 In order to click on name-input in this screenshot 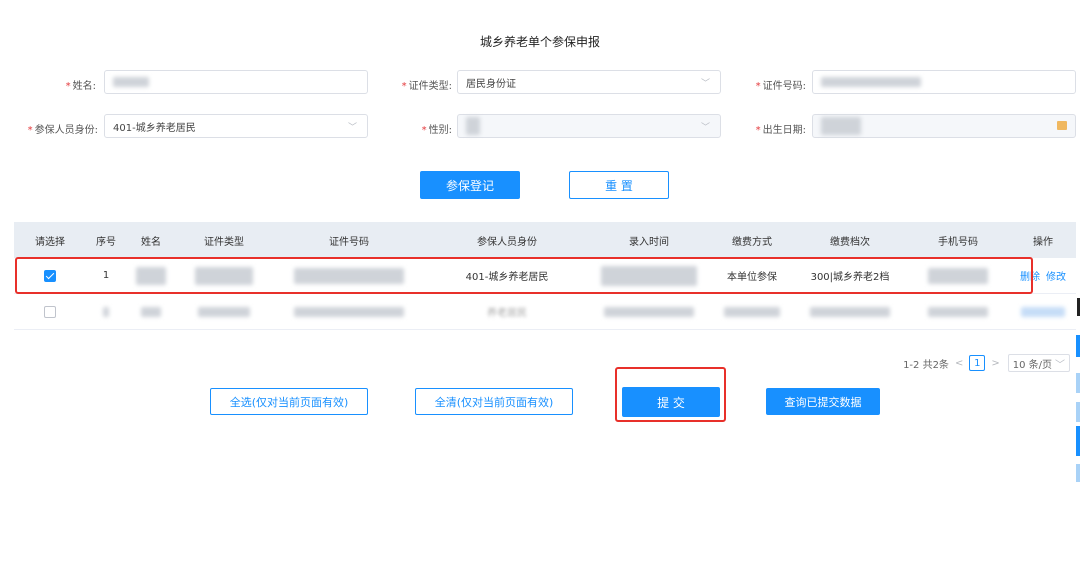, I will do `click(236, 82)`.